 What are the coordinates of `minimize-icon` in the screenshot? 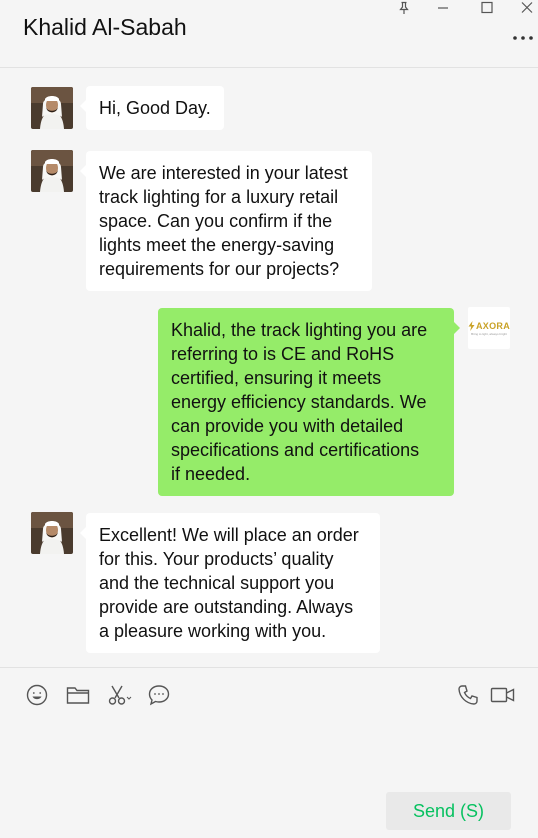 It's located at (443, 8).